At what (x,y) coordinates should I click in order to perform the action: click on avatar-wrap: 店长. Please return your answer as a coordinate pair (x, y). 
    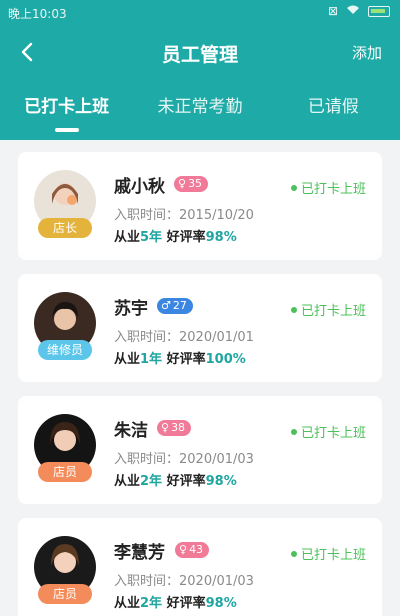
    Looking at the image, I should click on (65, 204).